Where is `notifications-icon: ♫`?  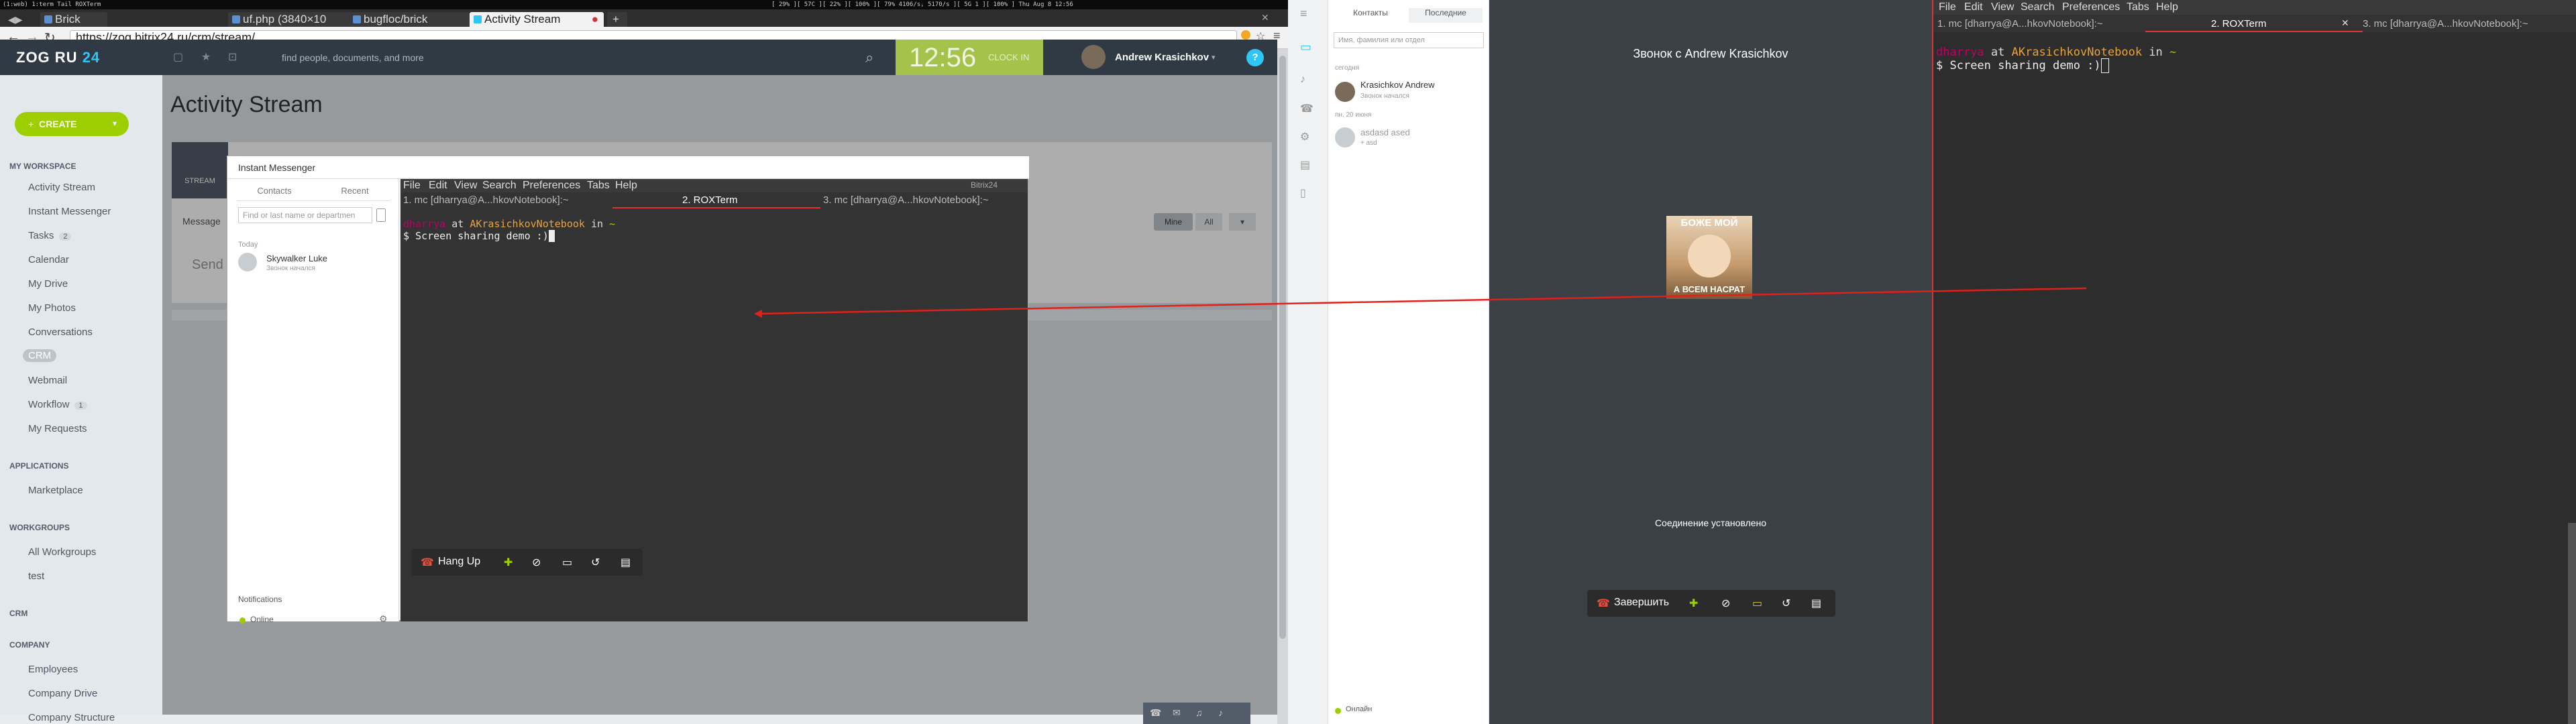
notifications-icon: ♫ is located at coordinates (1199, 712).